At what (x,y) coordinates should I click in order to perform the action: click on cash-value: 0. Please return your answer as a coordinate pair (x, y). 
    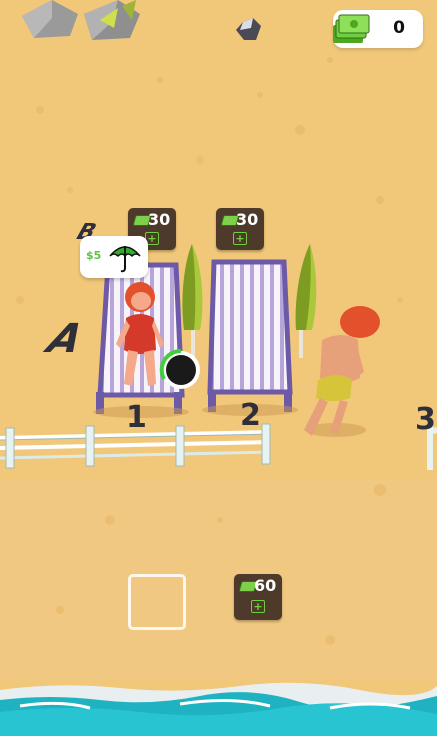
    Looking at the image, I should click on (399, 28).